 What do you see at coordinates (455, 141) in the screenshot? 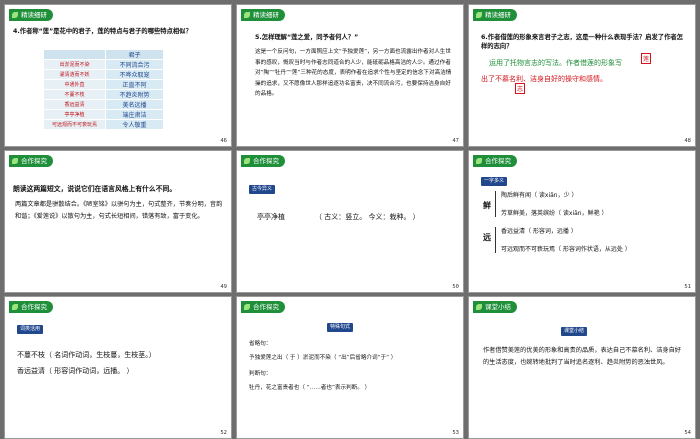
I see `slide-number: 47` at bounding box center [455, 141].